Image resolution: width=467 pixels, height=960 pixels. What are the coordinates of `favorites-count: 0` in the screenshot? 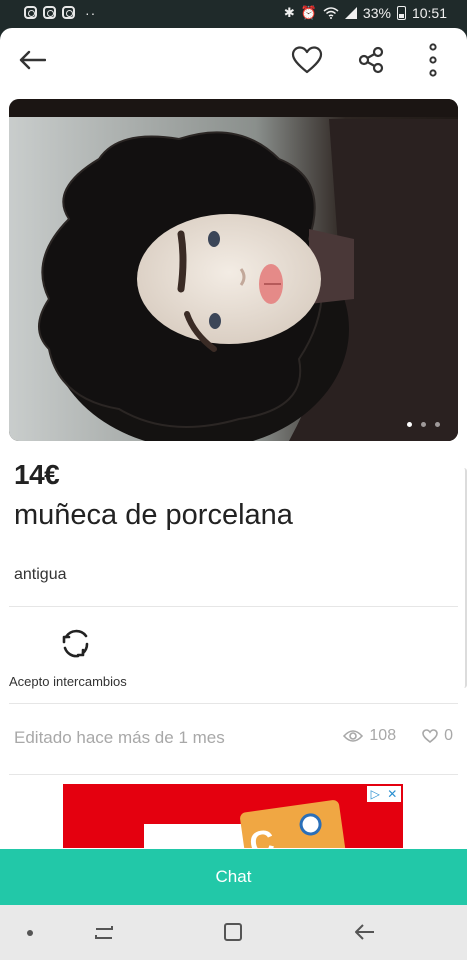 It's located at (448, 735).